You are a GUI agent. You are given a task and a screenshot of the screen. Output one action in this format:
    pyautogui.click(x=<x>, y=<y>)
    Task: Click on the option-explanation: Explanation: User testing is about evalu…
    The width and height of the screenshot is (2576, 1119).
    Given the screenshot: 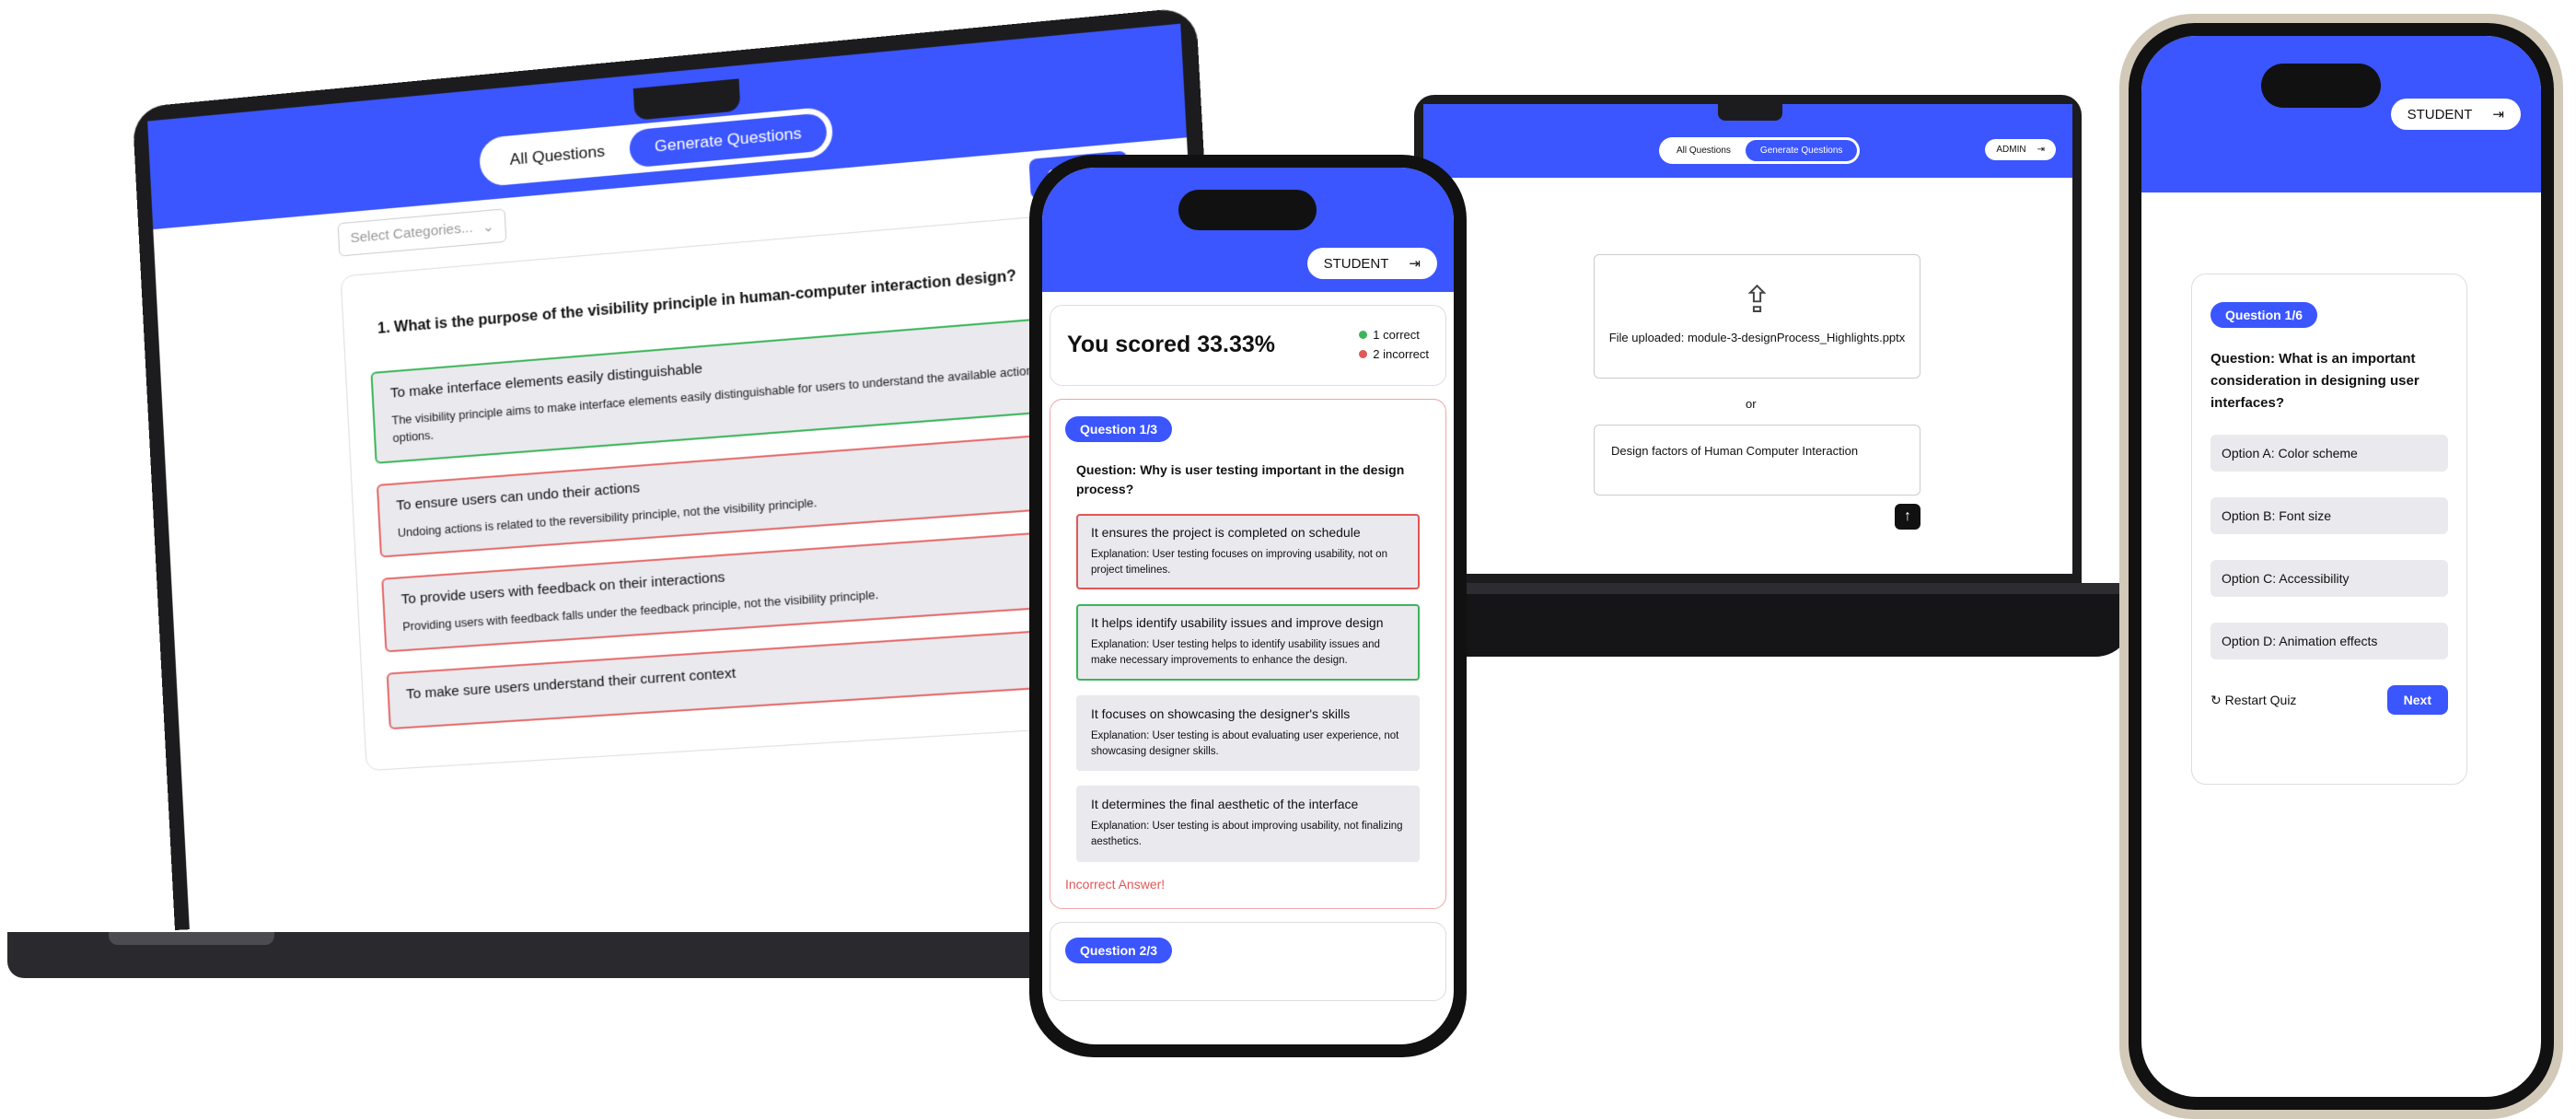 What is the action you would take?
    pyautogui.click(x=1245, y=743)
    